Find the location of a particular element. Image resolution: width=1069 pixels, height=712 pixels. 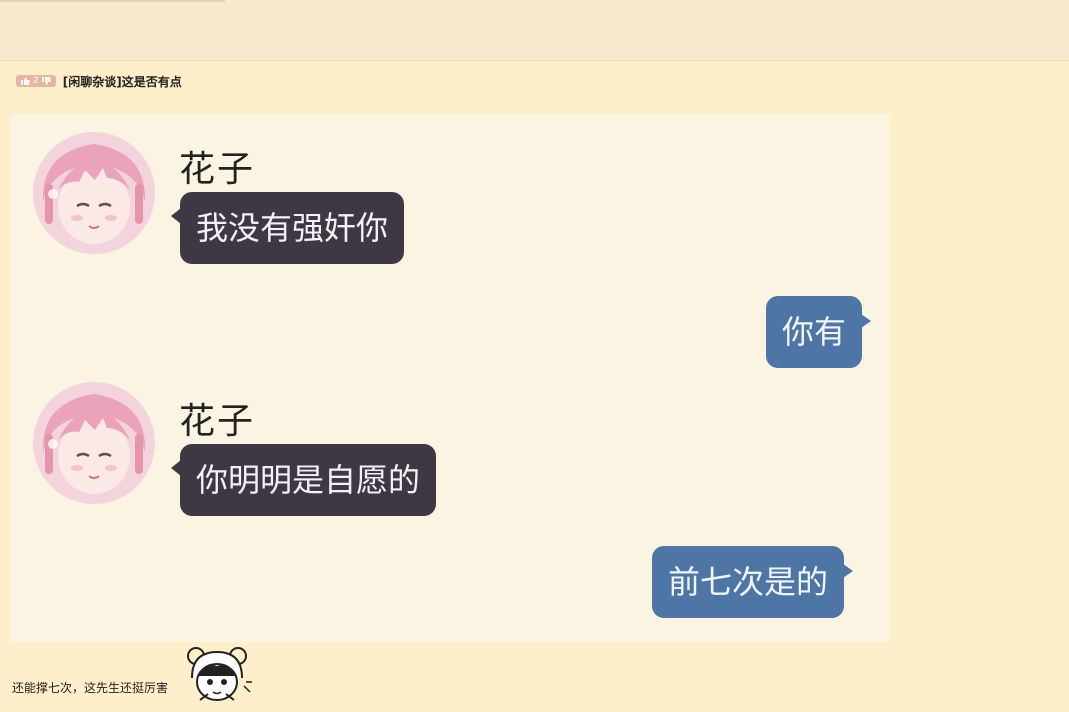

vote-count: 2 is located at coordinates (36, 81).